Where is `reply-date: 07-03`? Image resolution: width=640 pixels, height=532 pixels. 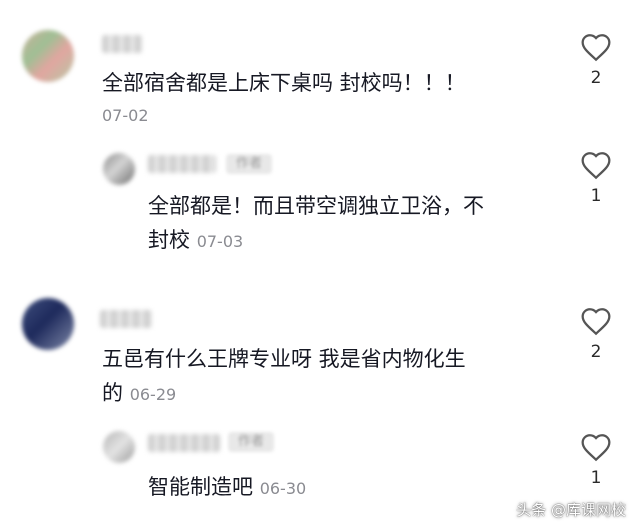 reply-date: 07-03 is located at coordinates (220, 241).